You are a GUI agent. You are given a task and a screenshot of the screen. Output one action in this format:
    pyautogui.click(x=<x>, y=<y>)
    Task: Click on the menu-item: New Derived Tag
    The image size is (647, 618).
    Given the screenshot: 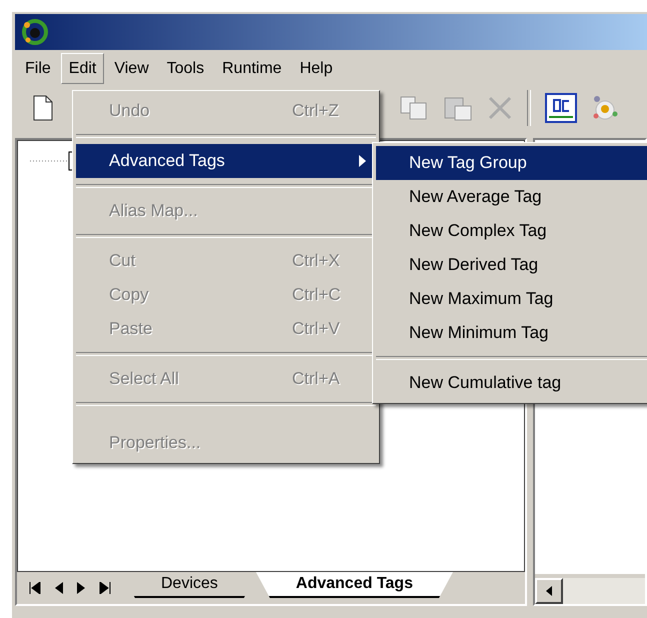 What is the action you would take?
    pyautogui.click(x=511, y=265)
    